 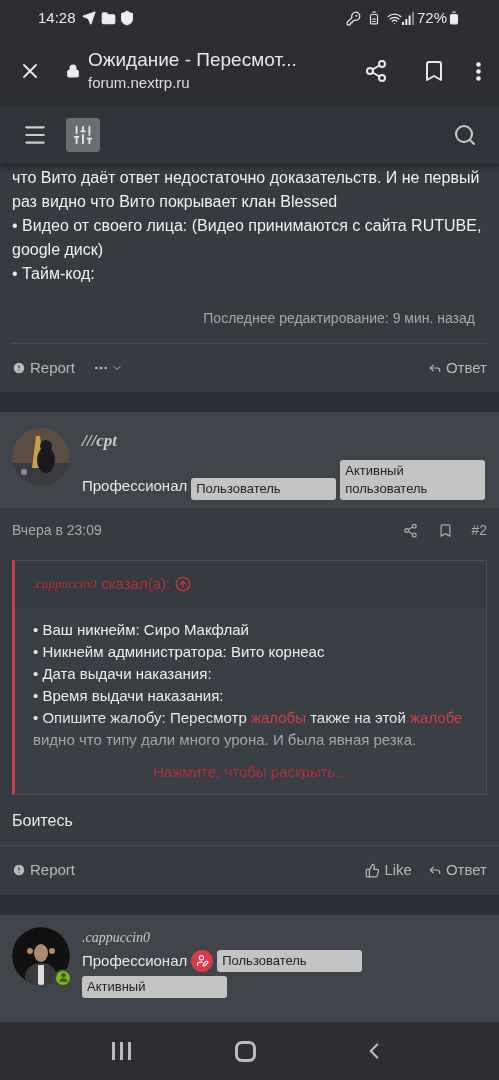 I want to click on battery-icon, so click(x=454, y=18).